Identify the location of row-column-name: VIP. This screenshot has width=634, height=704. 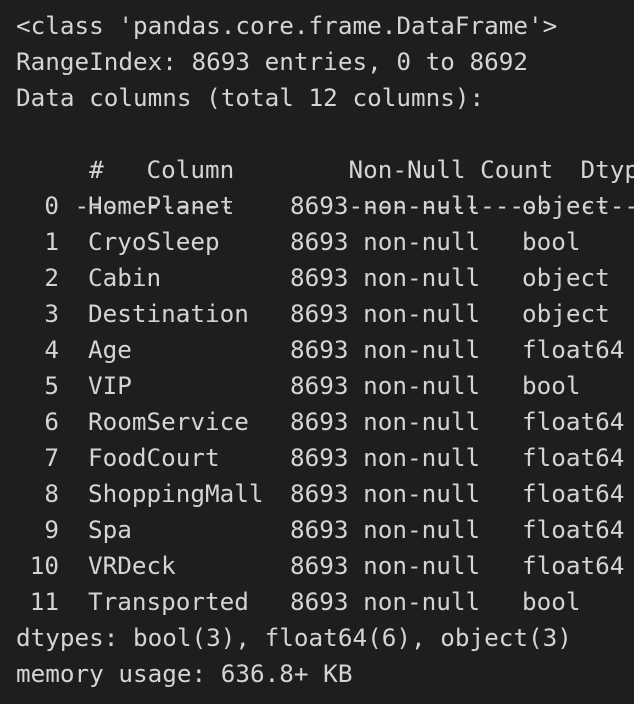
(110, 385).